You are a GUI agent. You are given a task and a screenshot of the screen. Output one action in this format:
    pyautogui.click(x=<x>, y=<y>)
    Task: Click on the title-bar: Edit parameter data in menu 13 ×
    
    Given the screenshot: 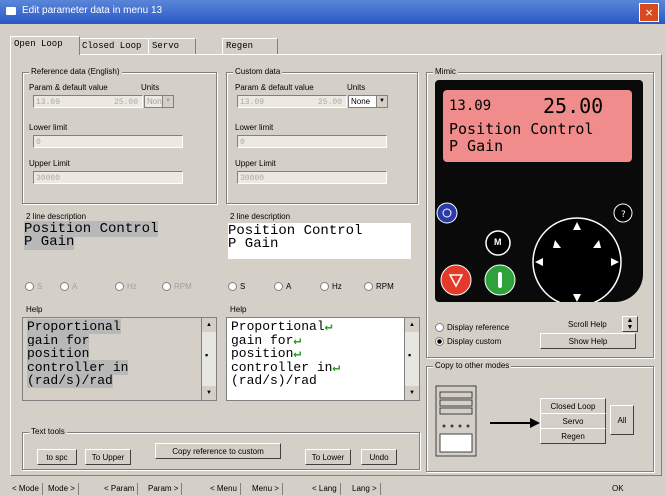 What is the action you would take?
    pyautogui.click(x=332, y=12)
    